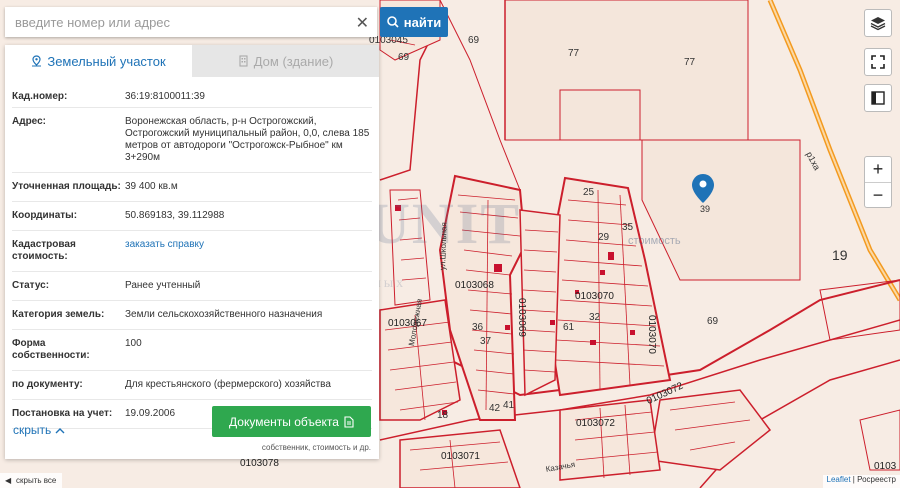 This screenshot has width=900, height=488. What do you see at coordinates (876, 479) in the screenshot?
I see `rosreestr-link: Росреестр` at bounding box center [876, 479].